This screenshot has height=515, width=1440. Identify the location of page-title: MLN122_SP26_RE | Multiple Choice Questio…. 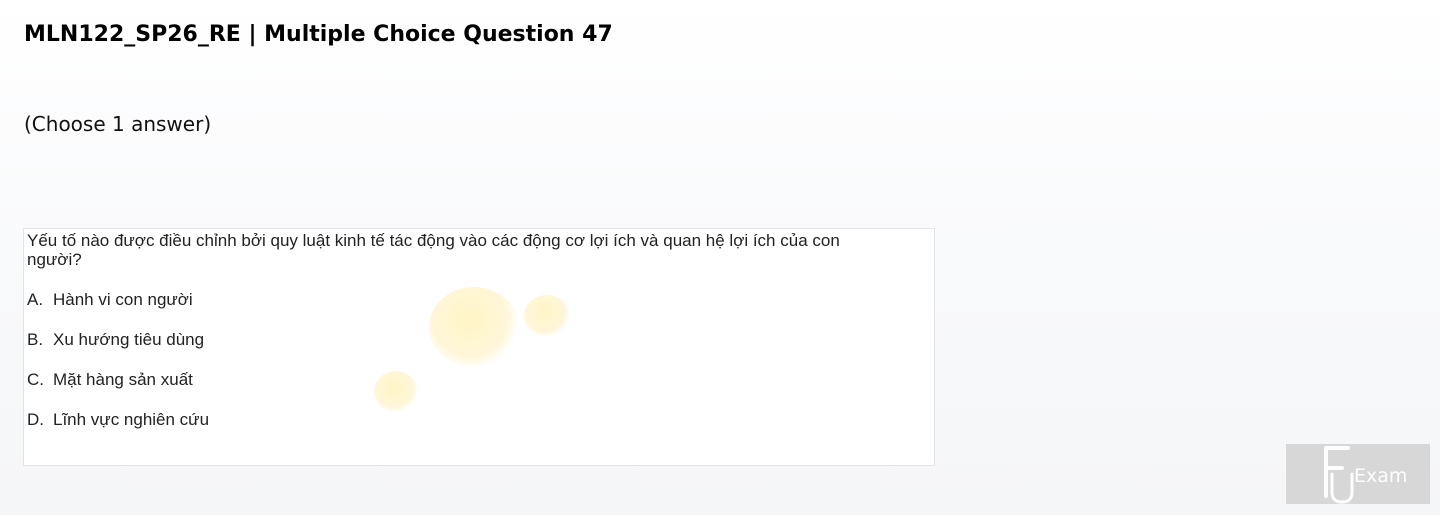
(318, 34).